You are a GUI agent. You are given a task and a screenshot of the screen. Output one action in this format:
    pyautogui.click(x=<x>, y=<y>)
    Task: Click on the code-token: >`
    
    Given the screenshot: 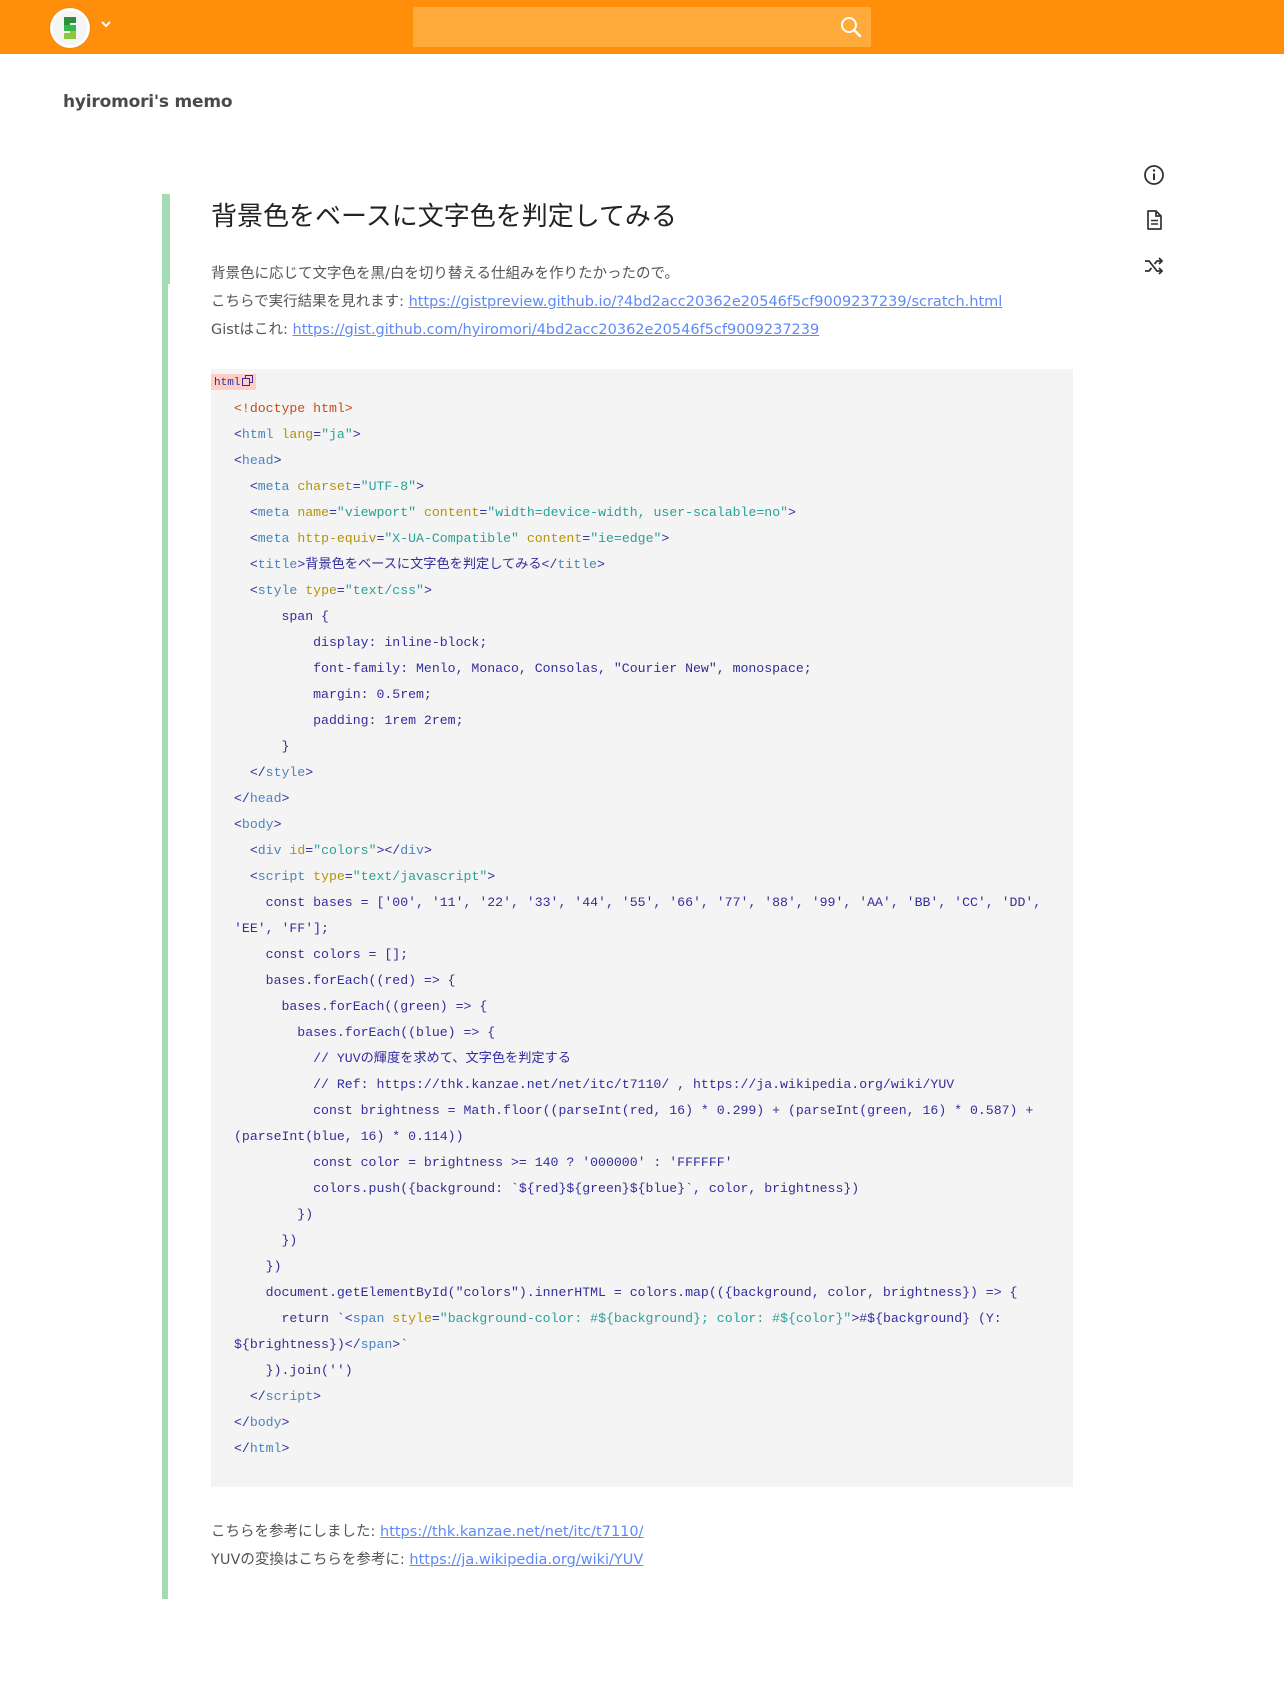 What is the action you would take?
    pyautogui.click(x=400, y=1344)
    